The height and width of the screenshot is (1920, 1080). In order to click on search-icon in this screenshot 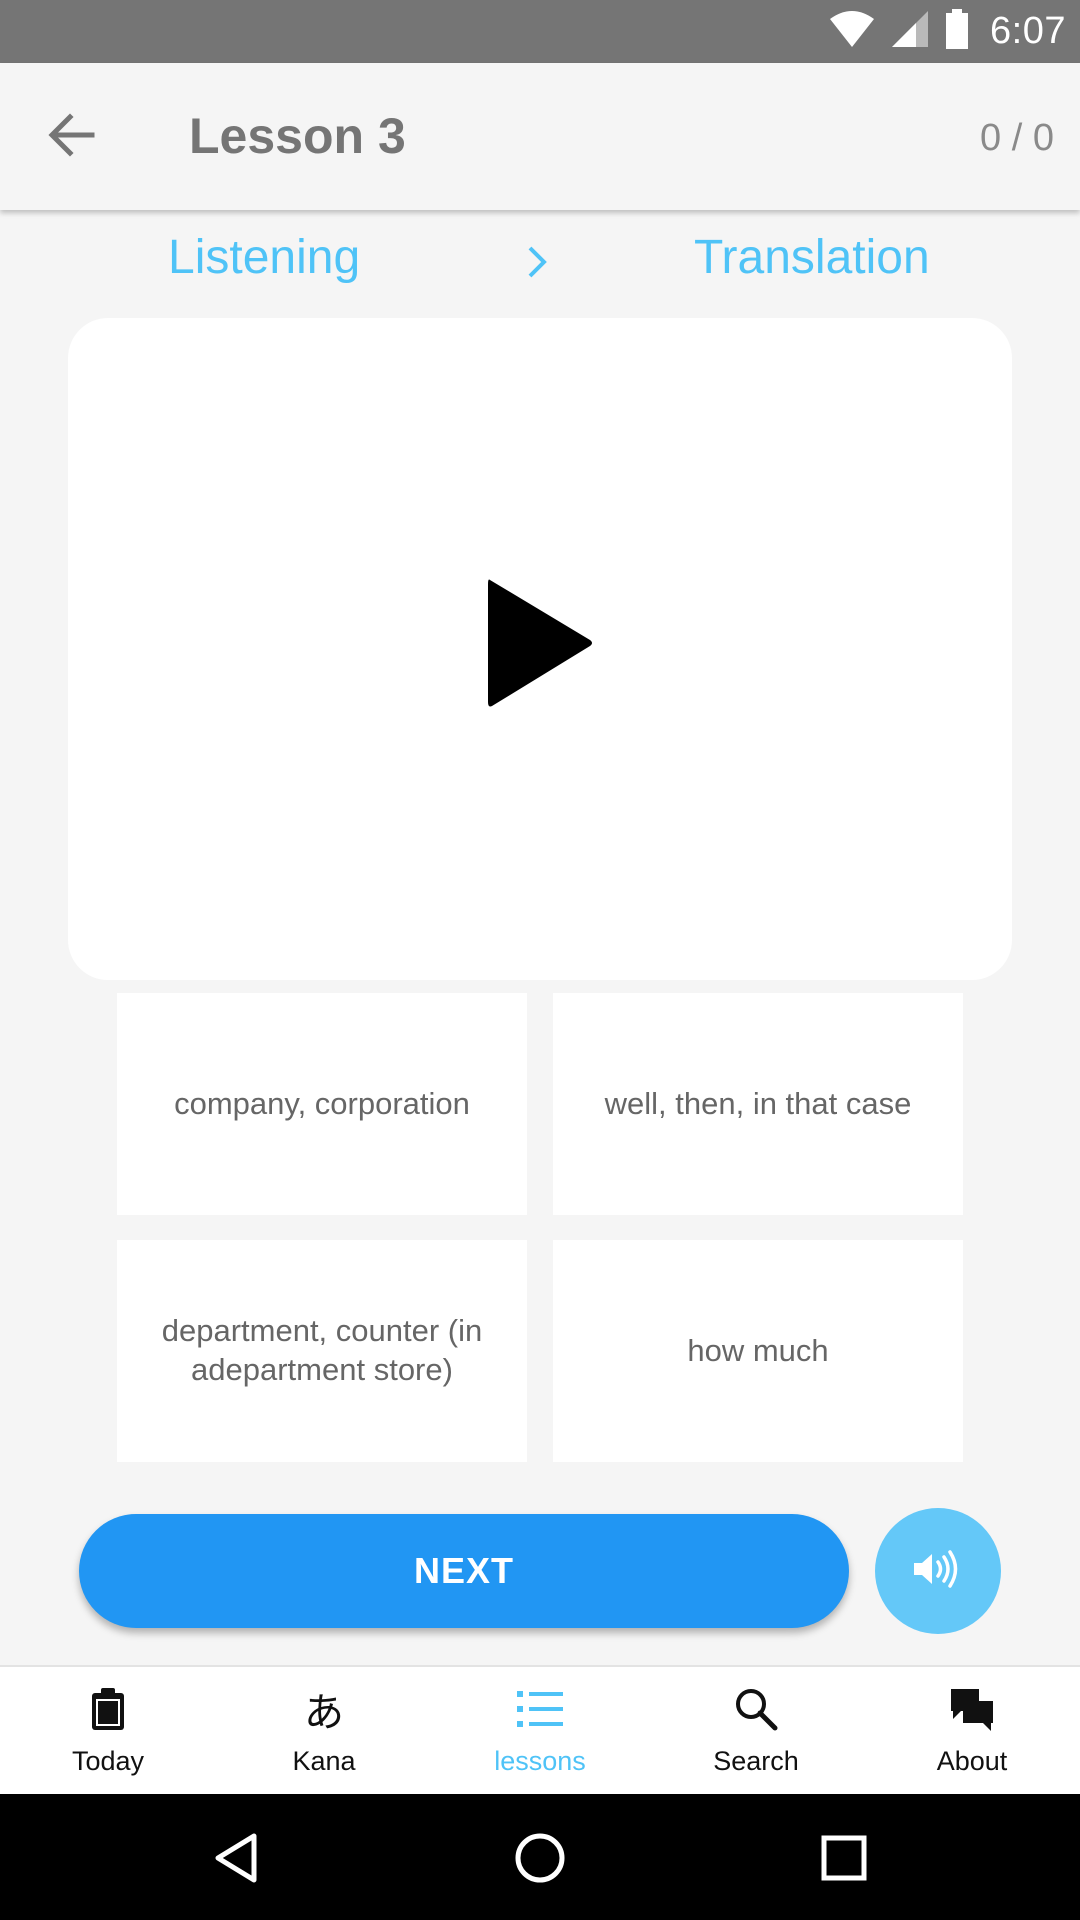, I will do `click(756, 1709)`.